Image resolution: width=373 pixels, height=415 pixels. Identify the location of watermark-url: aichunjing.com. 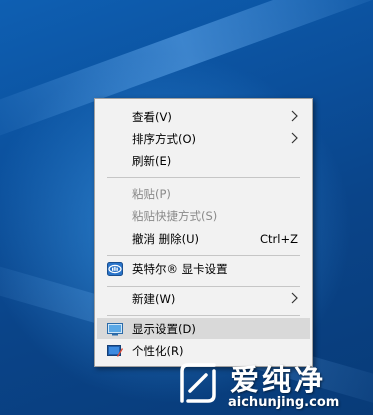
(284, 402).